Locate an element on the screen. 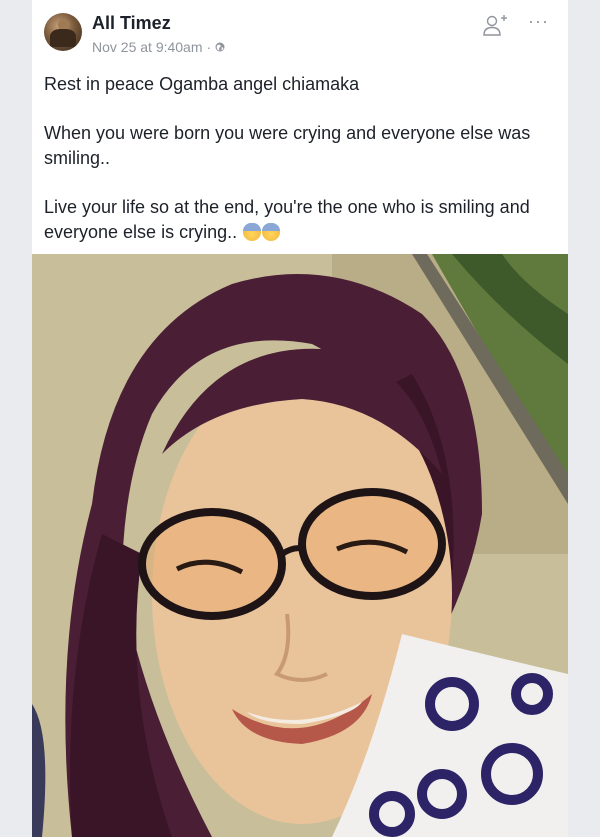 The image size is (600, 837). post-meta: Nov 25 at 9:40am · is located at coordinates (158, 47).